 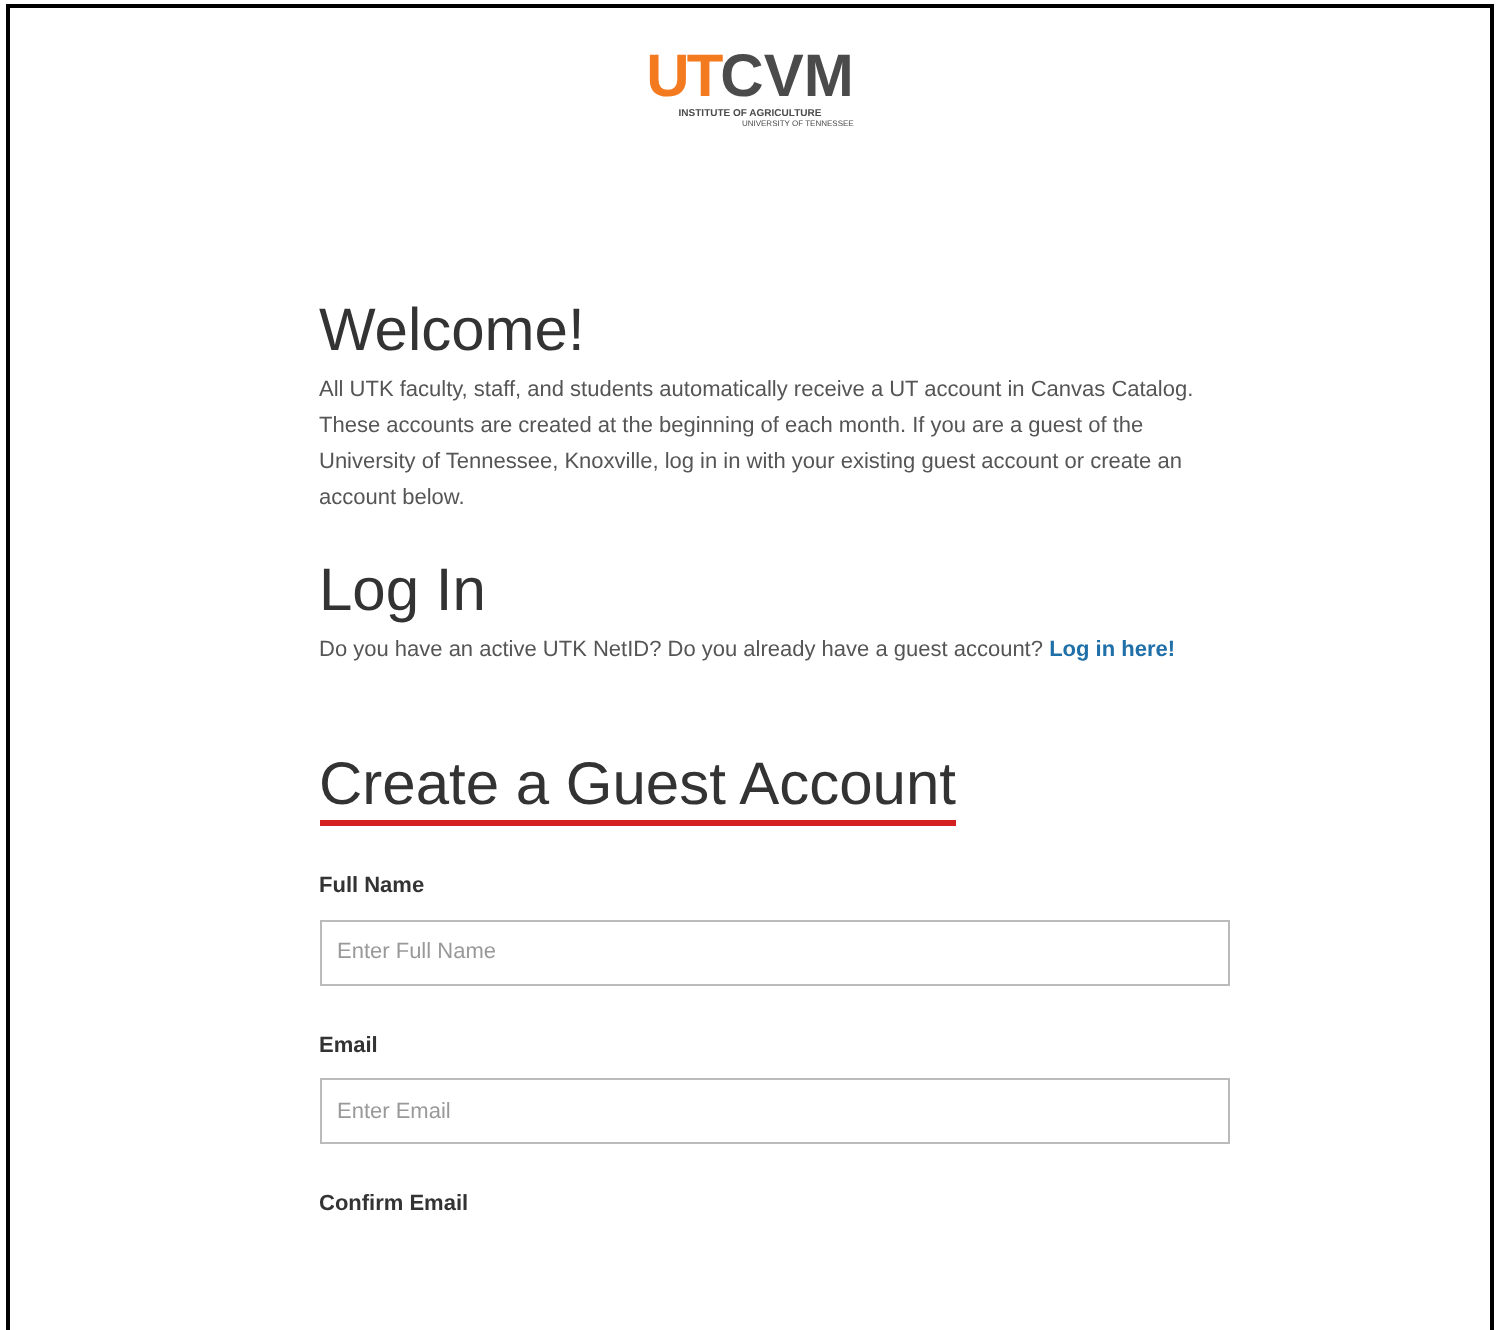 I want to click on create-heading: Create a Guest Account, so click(x=638, y=789).